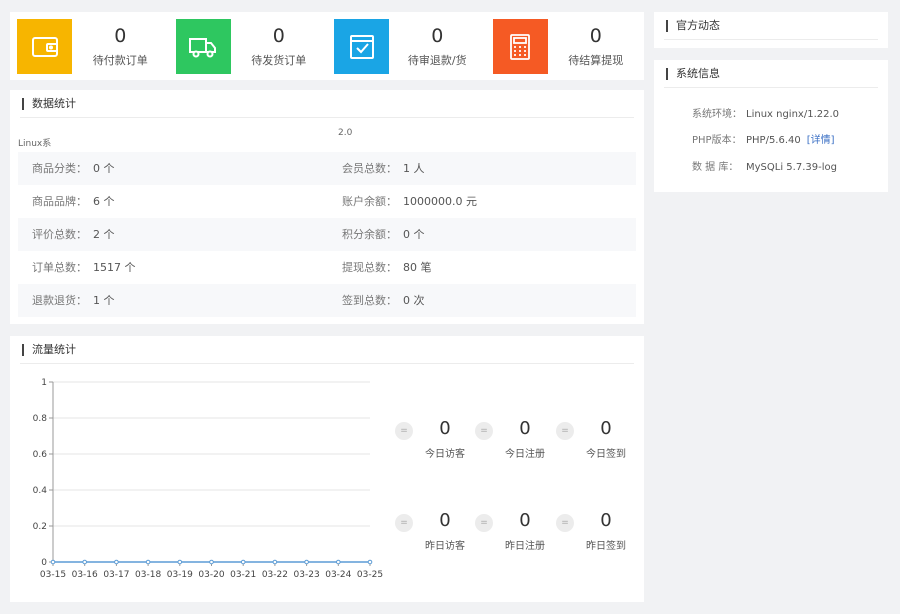  What do you see at coordinates (116, 575) in the screenshot?
I see `x-tick-label: 03-17` at bounding box center [116, 575].